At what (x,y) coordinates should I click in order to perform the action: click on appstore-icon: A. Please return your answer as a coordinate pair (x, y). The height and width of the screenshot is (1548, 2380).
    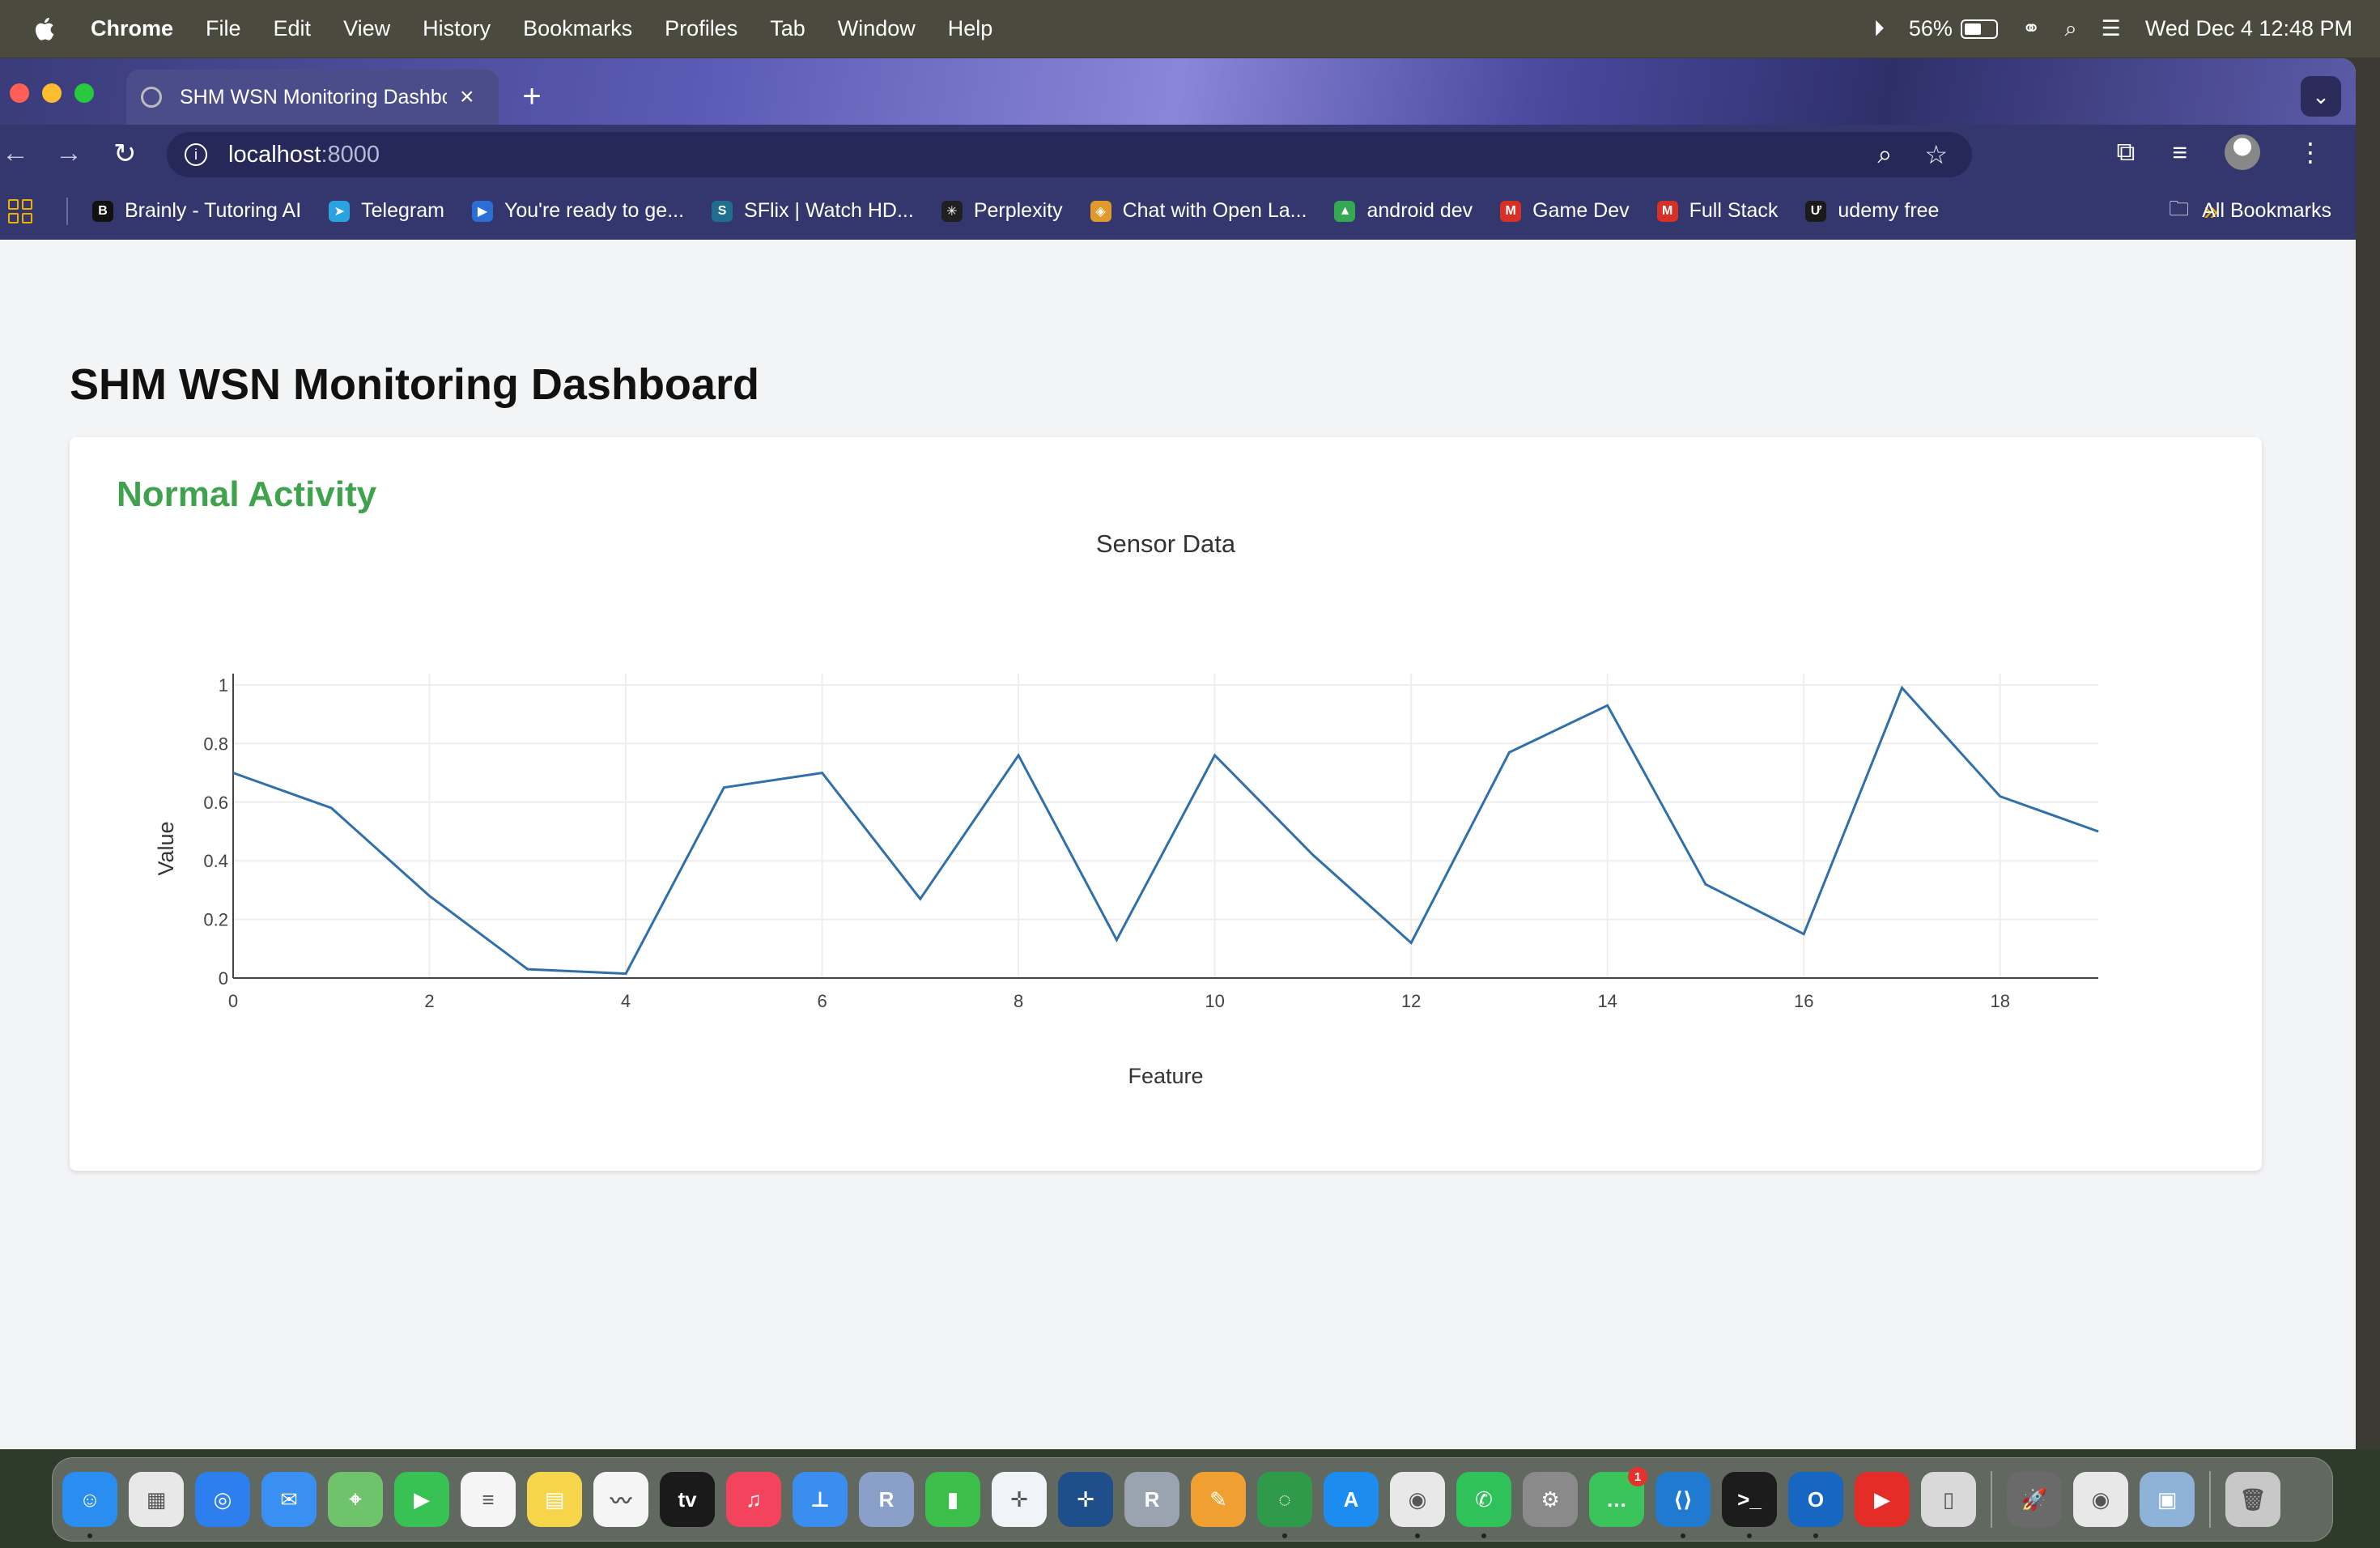
    Looking at the image, I should click on (1351, 1499).